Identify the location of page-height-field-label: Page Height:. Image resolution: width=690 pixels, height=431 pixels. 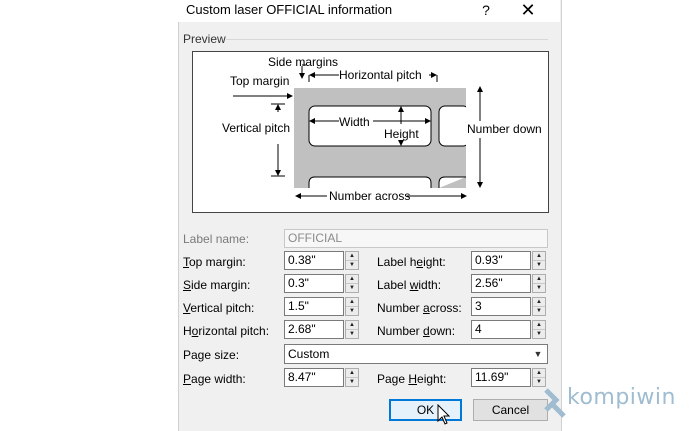
(412, 379).